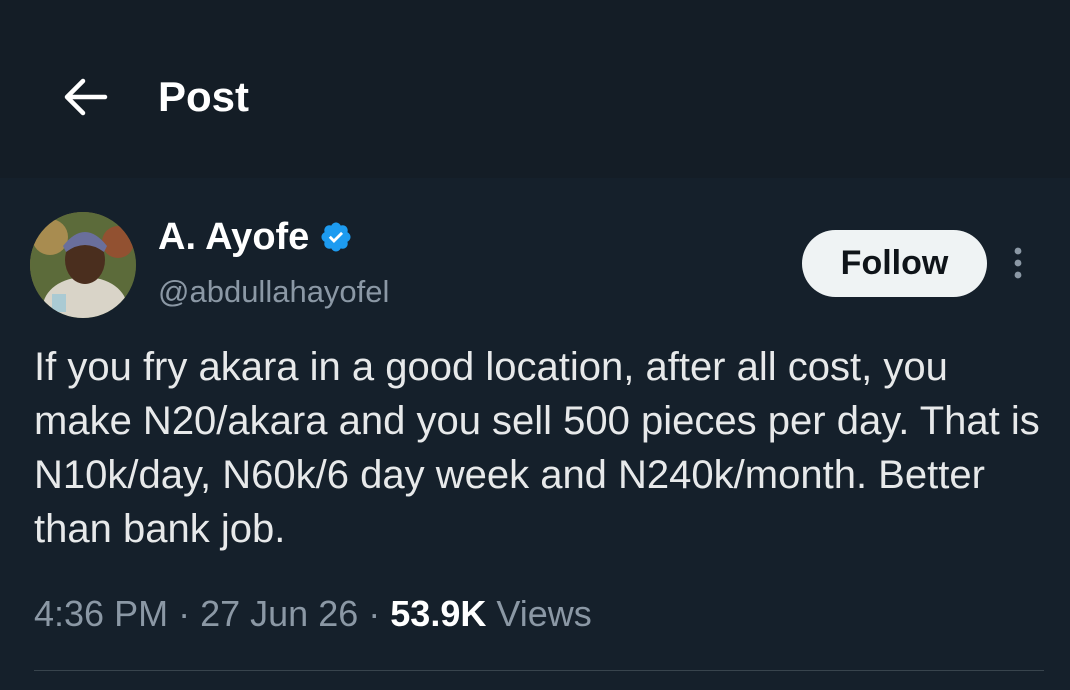 The image size is (1070, 690). What do you see at coordinates (273, 292) in the screenshot?
I see `author-handle: @abdullahayofel` at bounding box center [273, 292].